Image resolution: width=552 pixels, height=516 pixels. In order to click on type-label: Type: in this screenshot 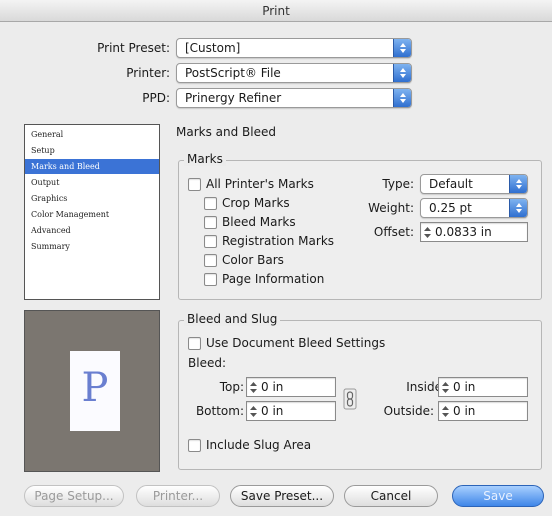, I will do `click(398, 184)`.